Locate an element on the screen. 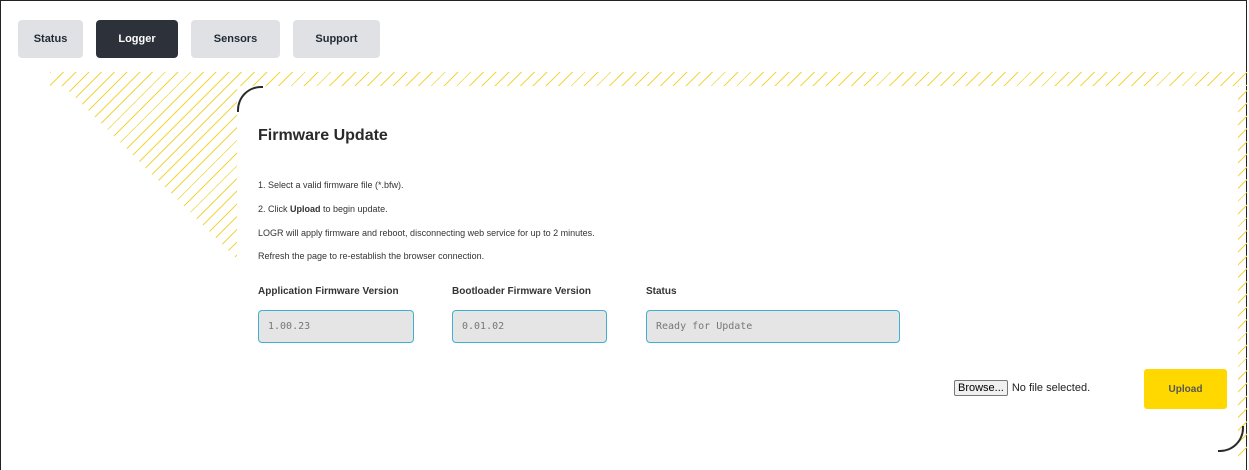  instruction-step-2-suffix: to begin update. is located at coordinates (354, 209).